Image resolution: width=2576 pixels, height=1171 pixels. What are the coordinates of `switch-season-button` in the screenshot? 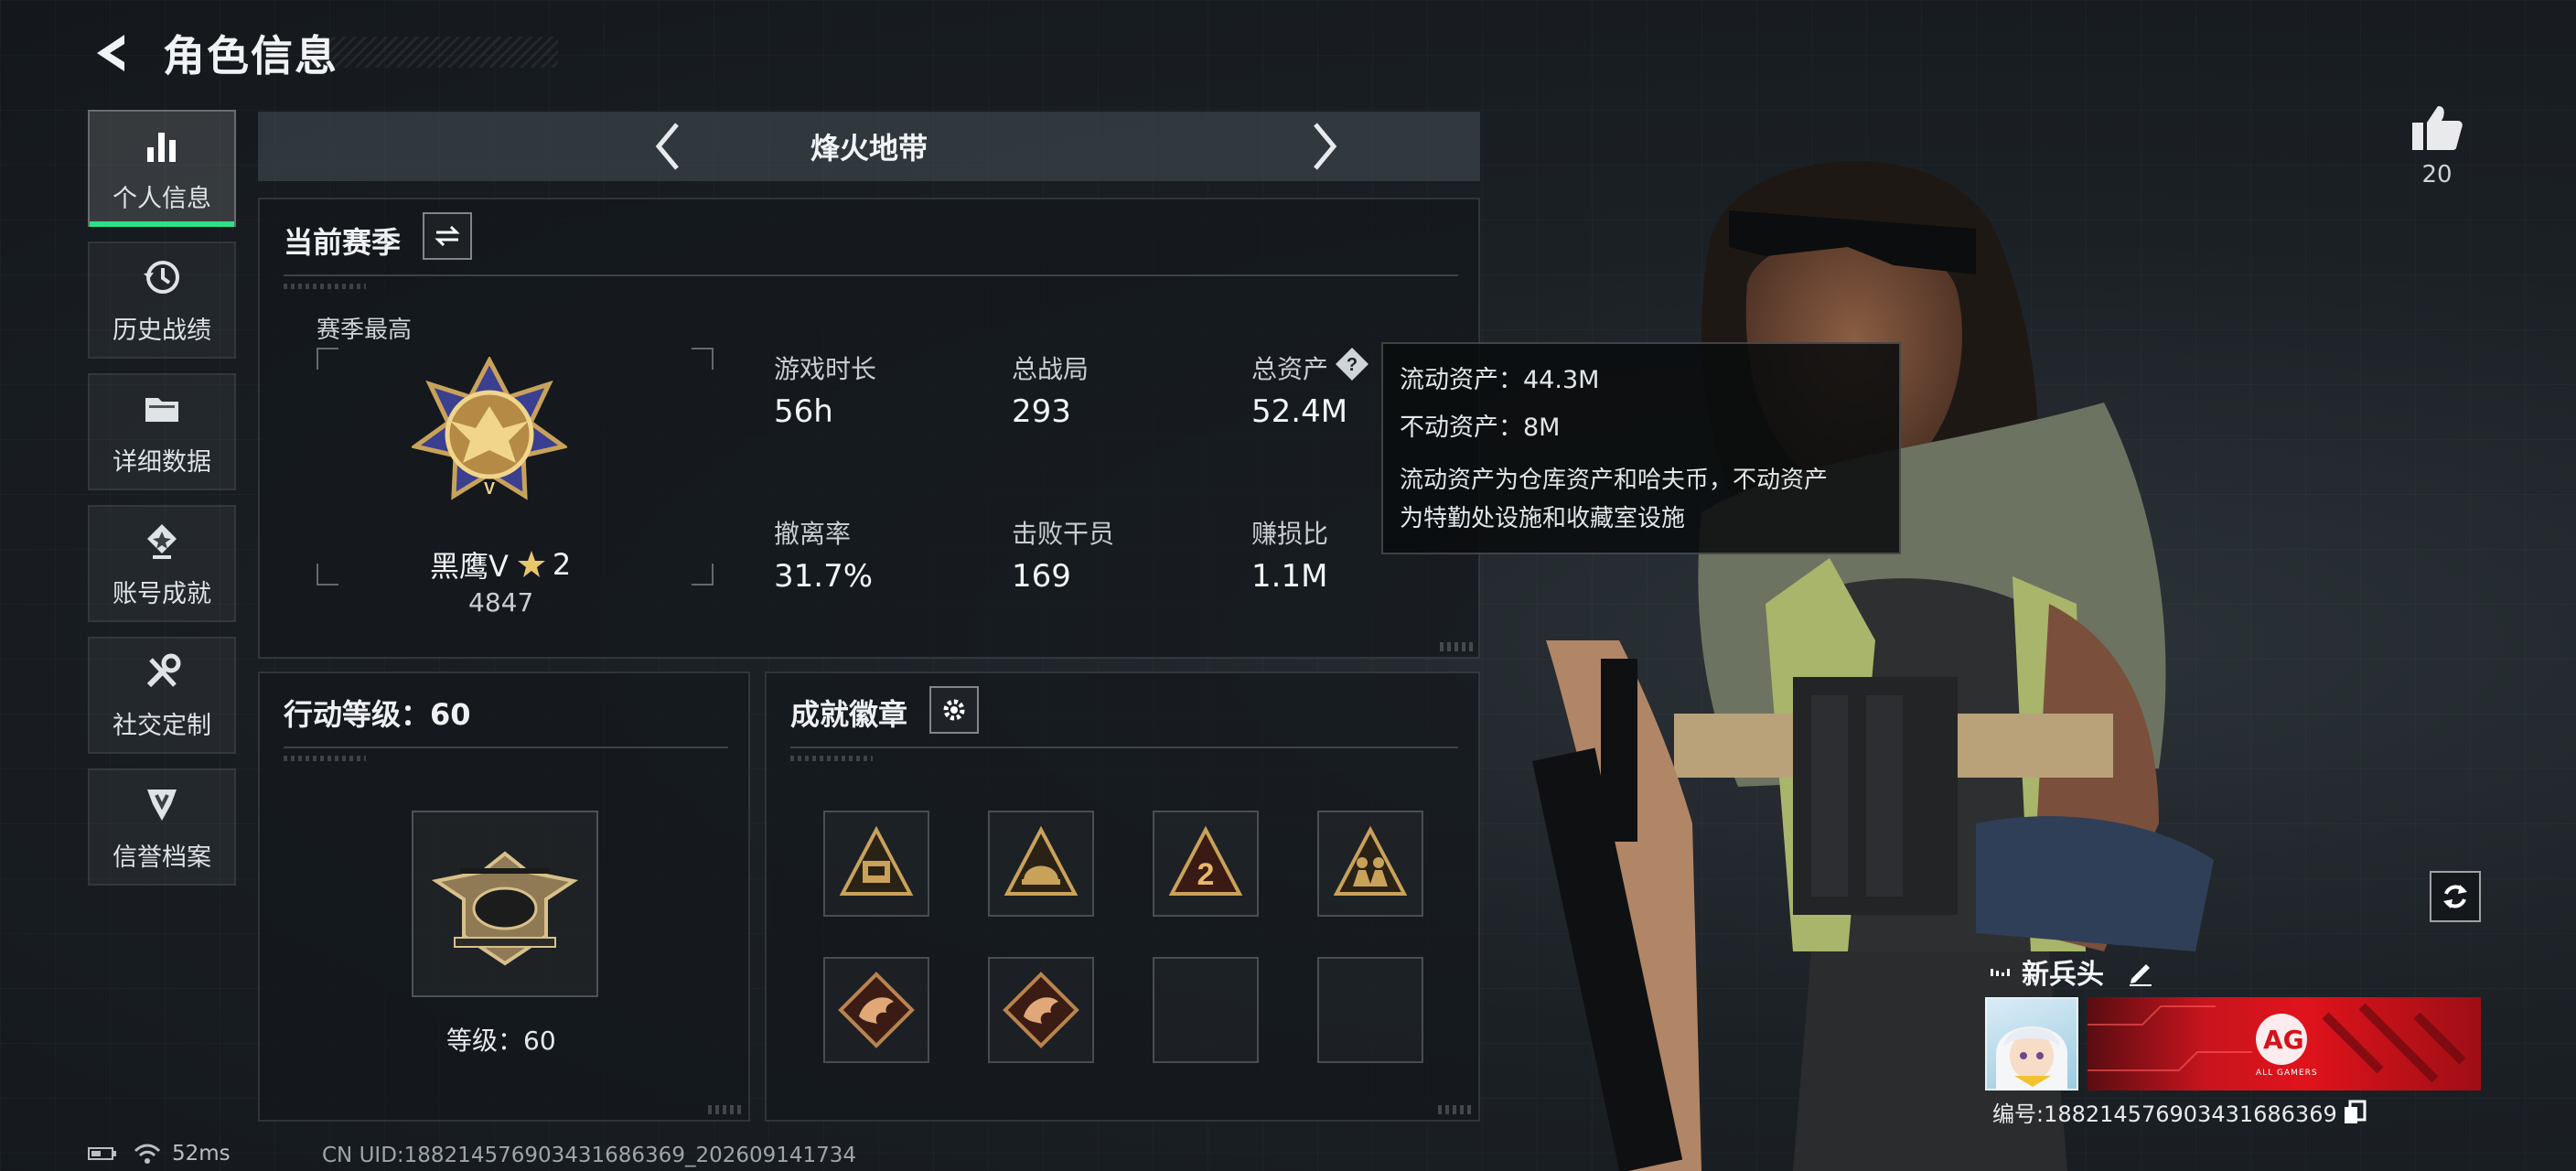 It's located at (448, 236).